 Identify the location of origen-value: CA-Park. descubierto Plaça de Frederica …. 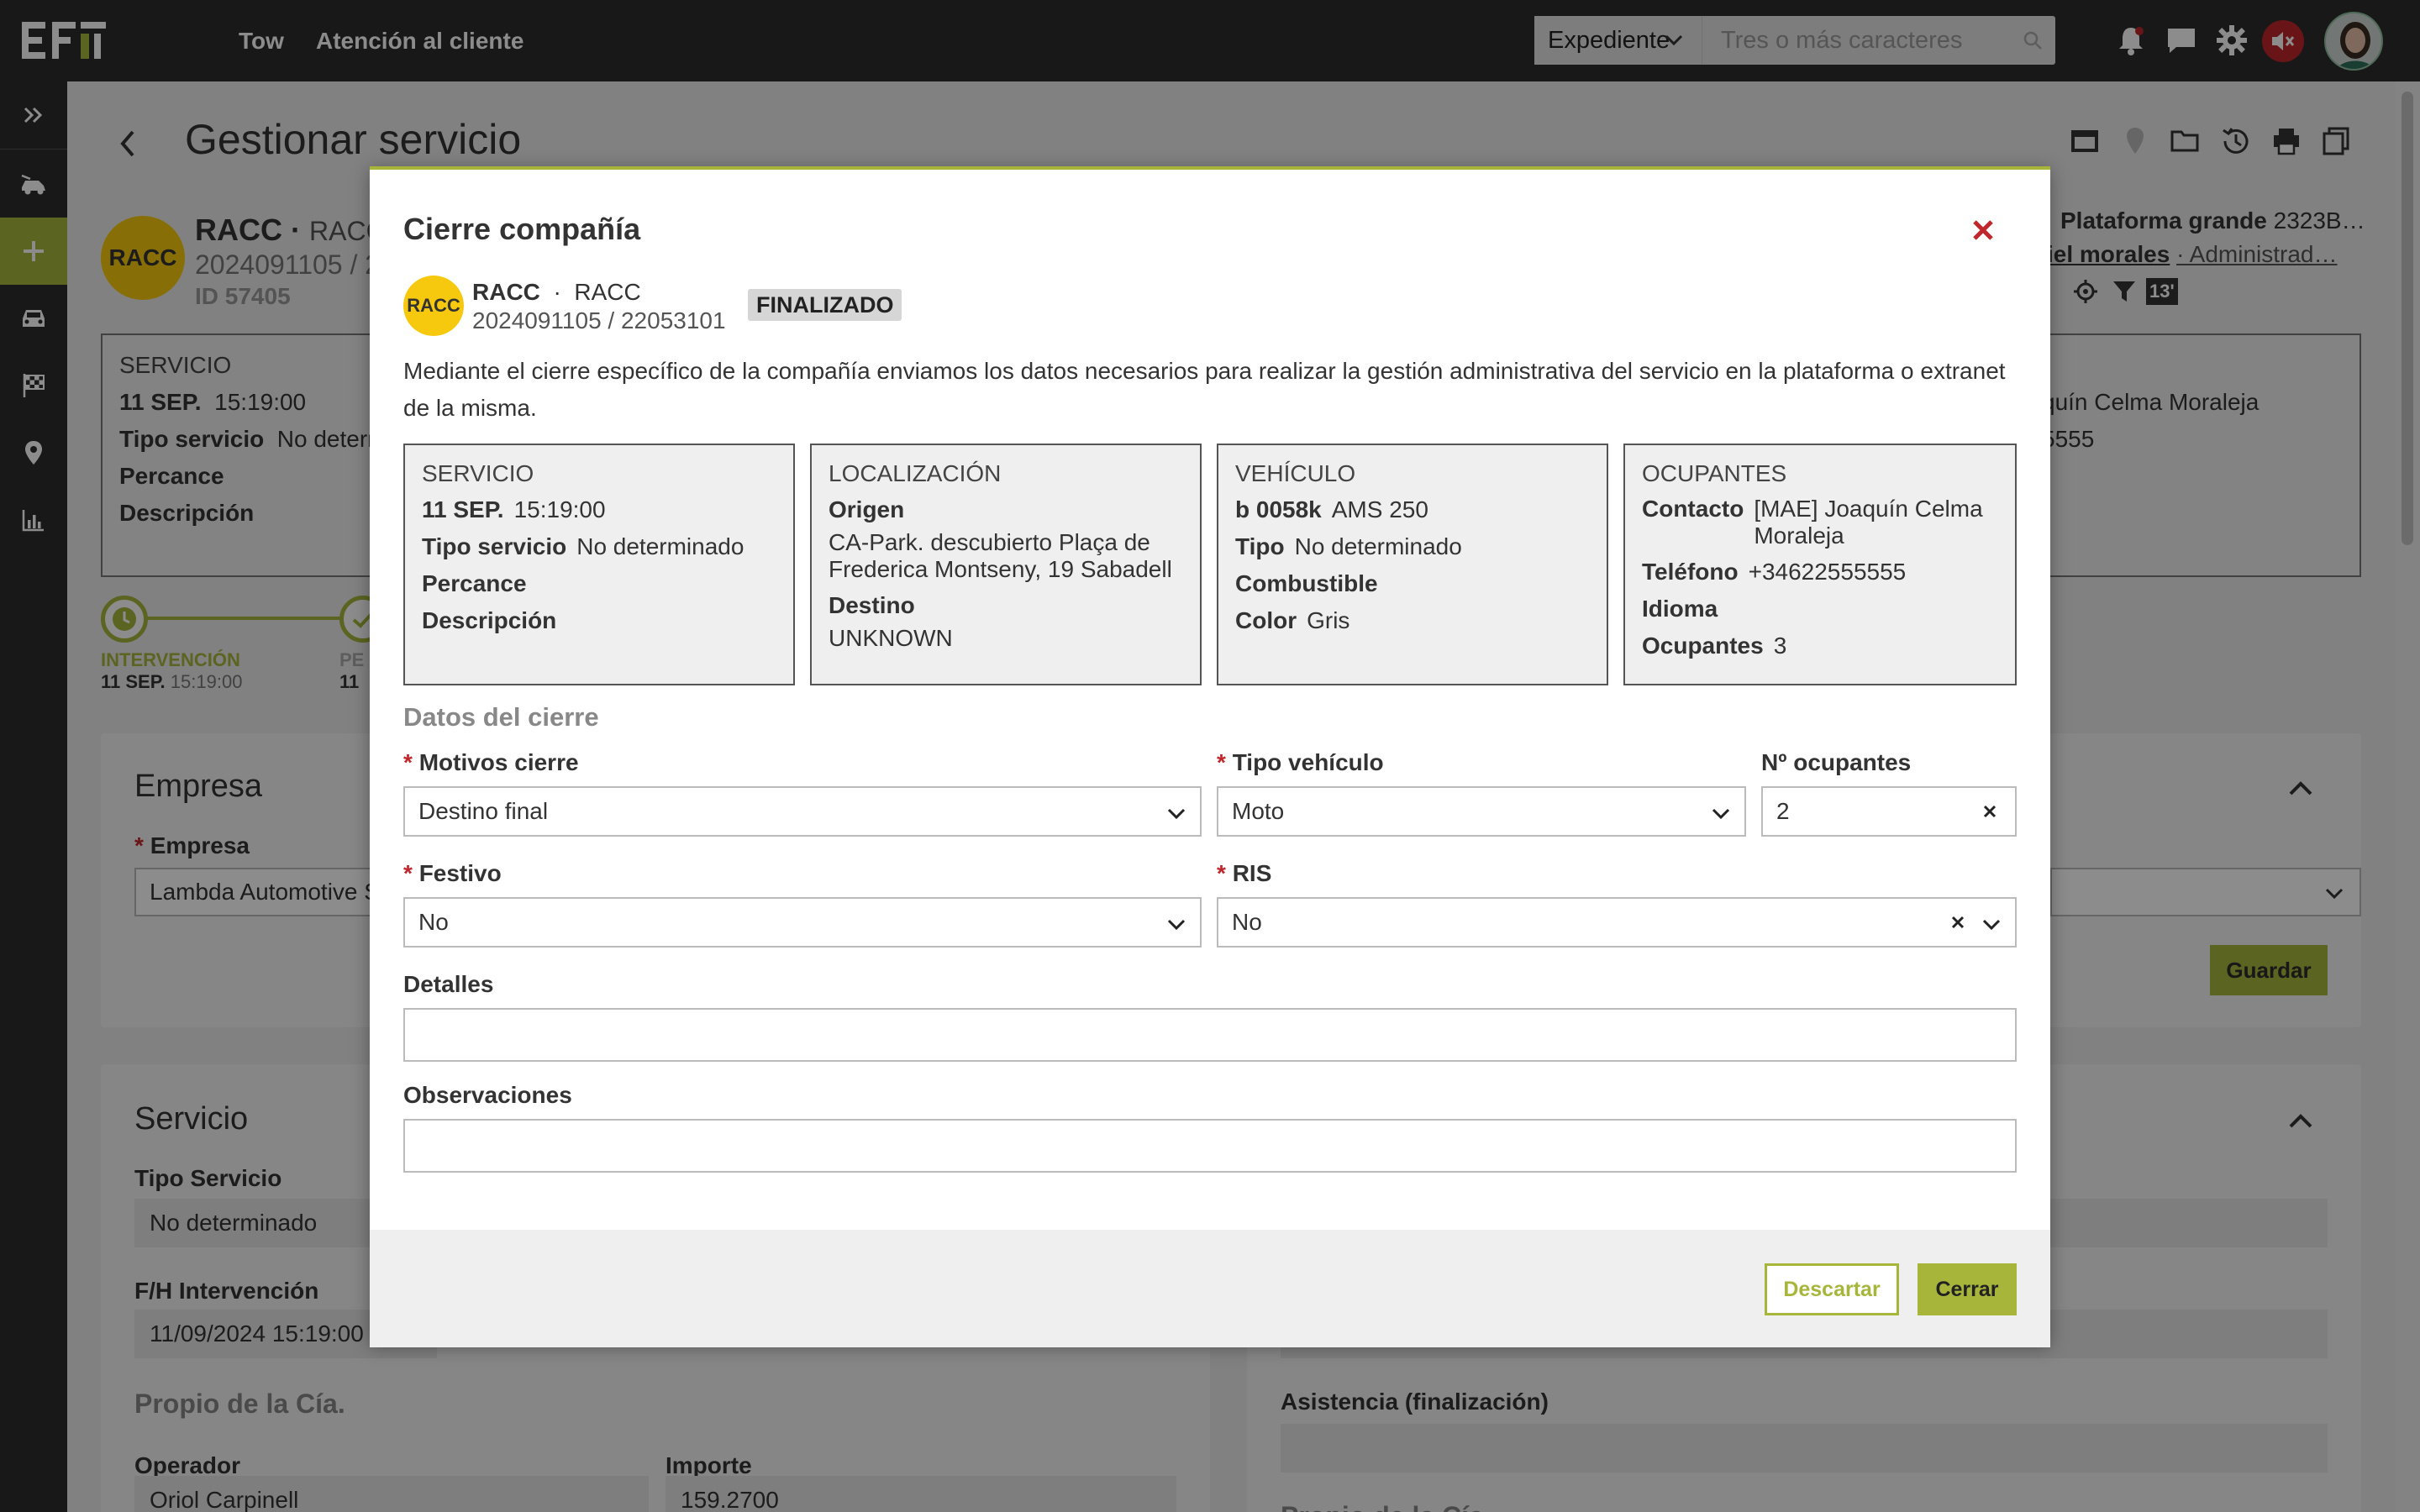
(1000, 555).